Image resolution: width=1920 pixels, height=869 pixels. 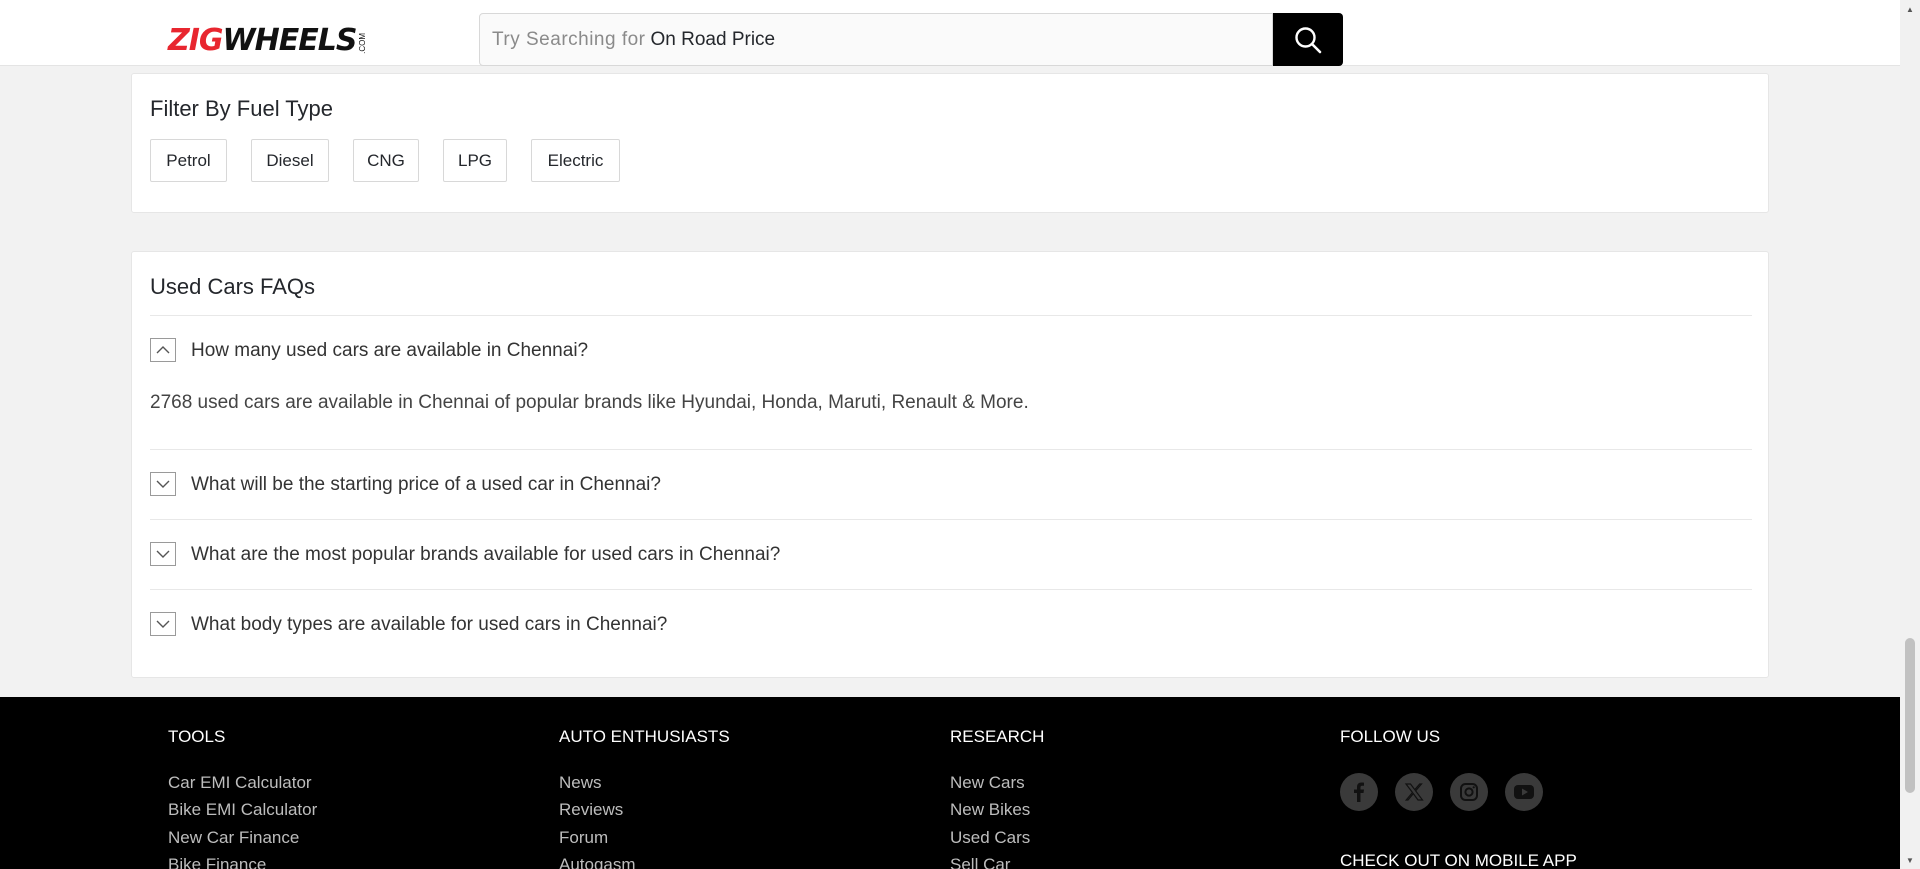 I want to click on search-icon, so click(x=1308, y=39).